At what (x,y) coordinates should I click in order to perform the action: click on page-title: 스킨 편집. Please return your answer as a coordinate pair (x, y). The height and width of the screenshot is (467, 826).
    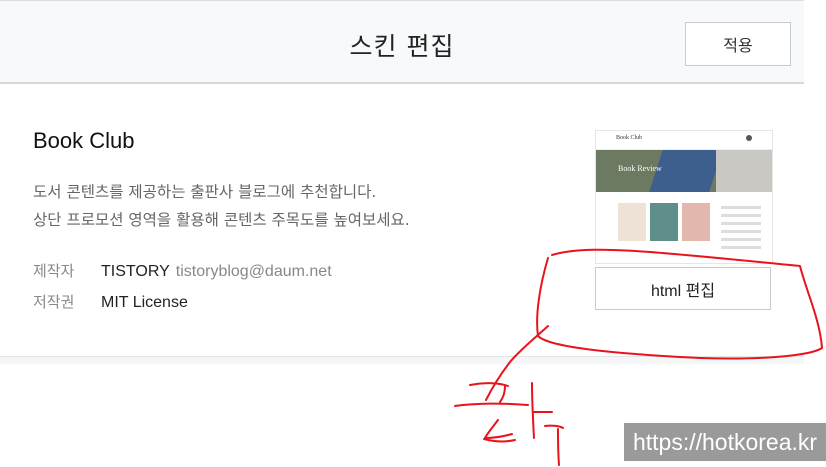
    Looking at the image, I should click on (402, 46).